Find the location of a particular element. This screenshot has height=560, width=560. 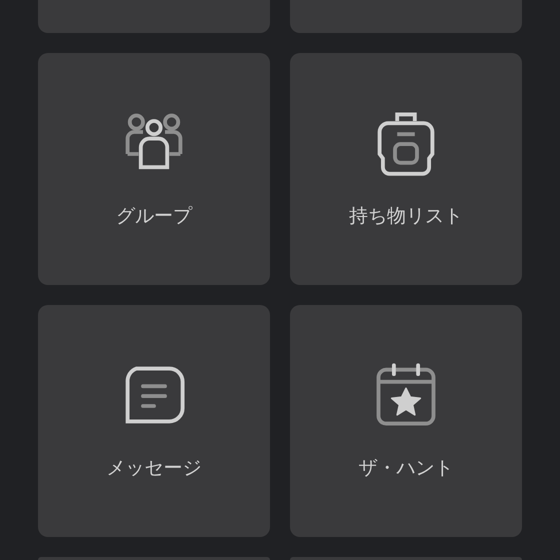

card-label: ザ・ハント is located at coordinates (406, 468).